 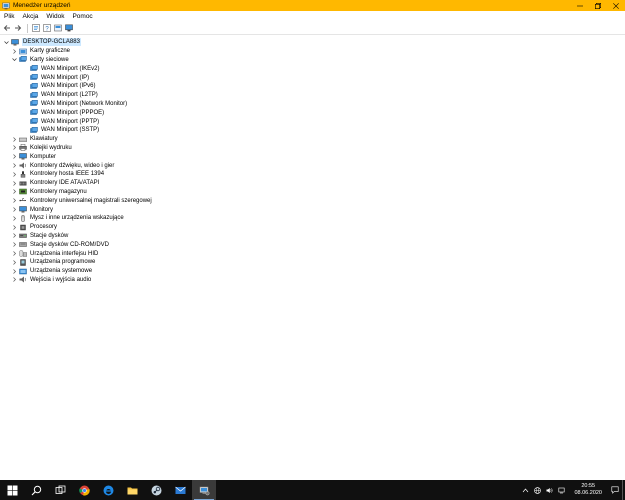 I want to click on device-row: WAN Miniport (IKEv2), so click(x=64, y=68).